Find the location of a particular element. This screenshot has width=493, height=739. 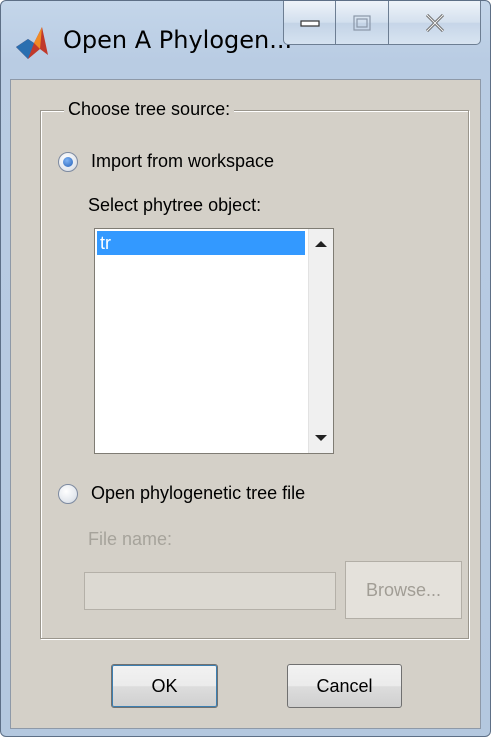

listbox-scrollbar is located at coordinates (320, 341).